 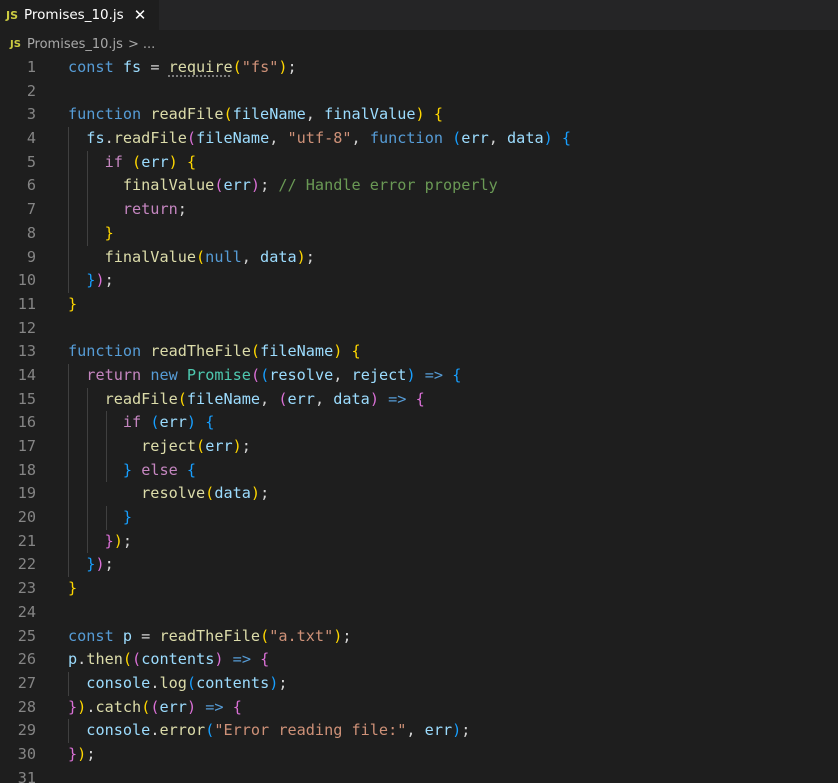 I want to click on code-token: reject, so click(x=169, y=446).